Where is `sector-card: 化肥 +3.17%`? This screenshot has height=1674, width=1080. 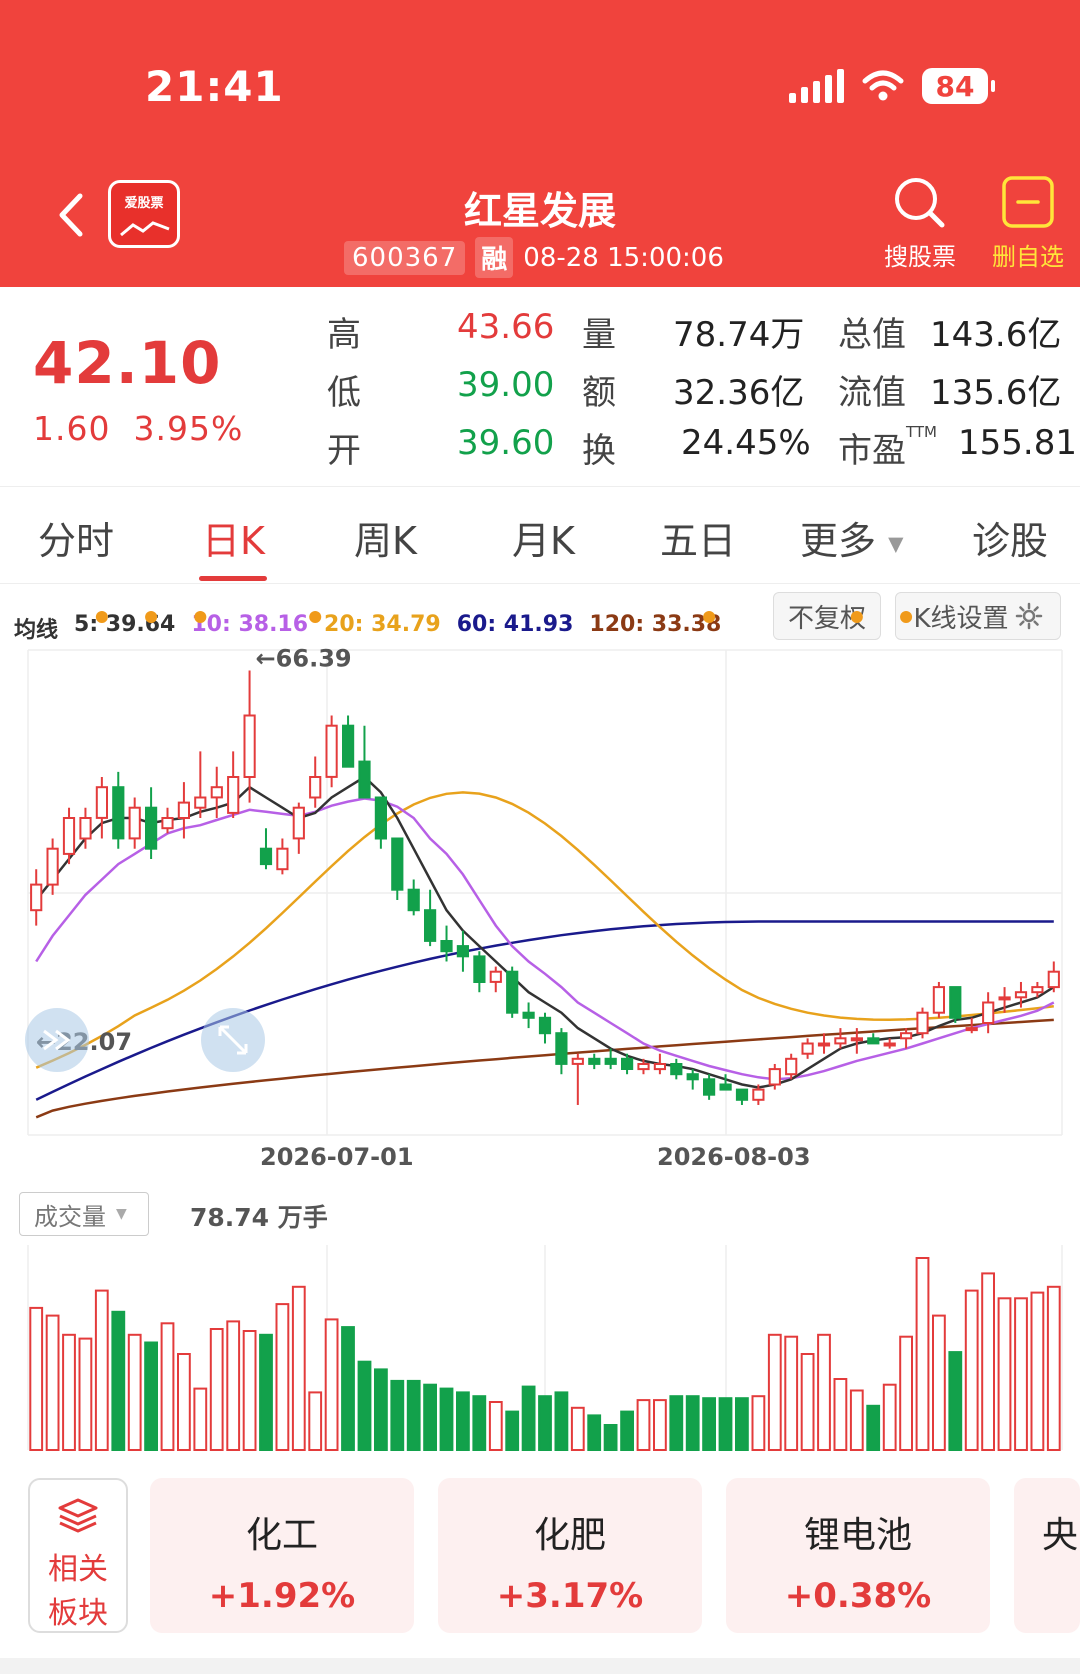 sector-card: 化肥 +3.17% is located at coordinates (570, 1555).